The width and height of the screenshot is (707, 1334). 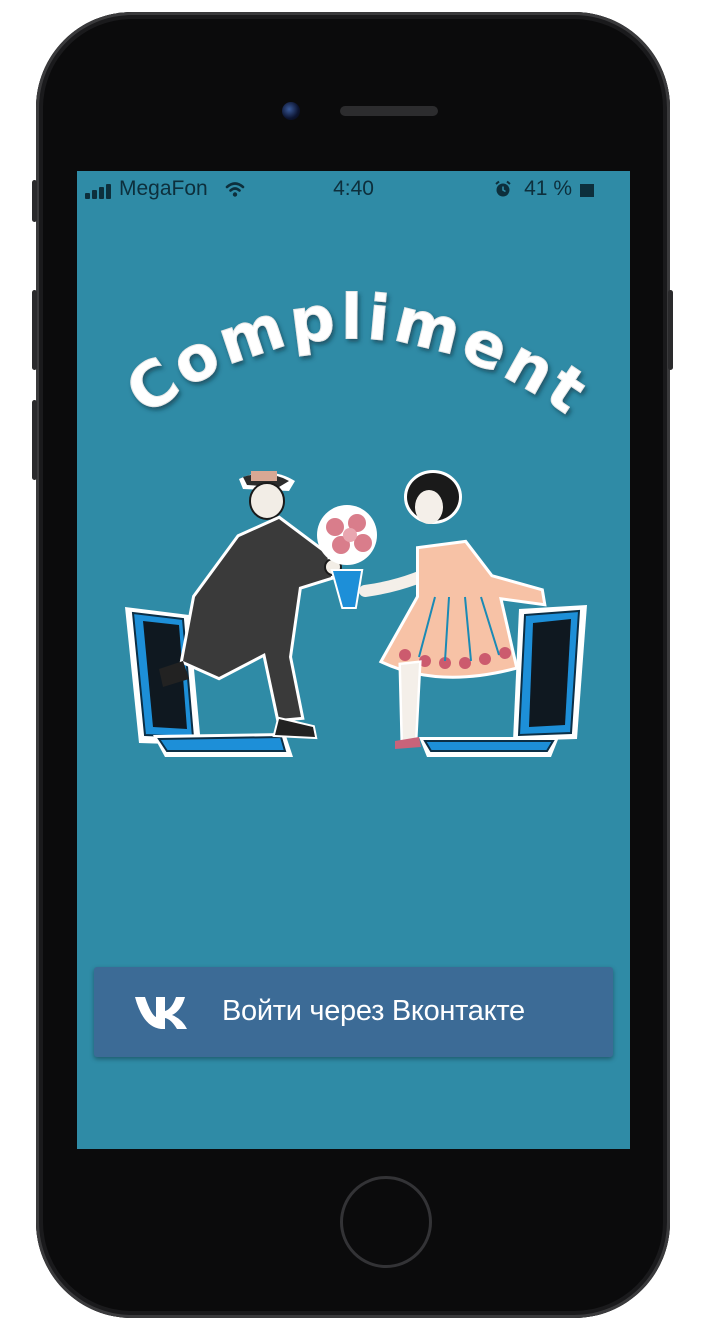 I want to click on front-camera, so click(x=291, y=111).